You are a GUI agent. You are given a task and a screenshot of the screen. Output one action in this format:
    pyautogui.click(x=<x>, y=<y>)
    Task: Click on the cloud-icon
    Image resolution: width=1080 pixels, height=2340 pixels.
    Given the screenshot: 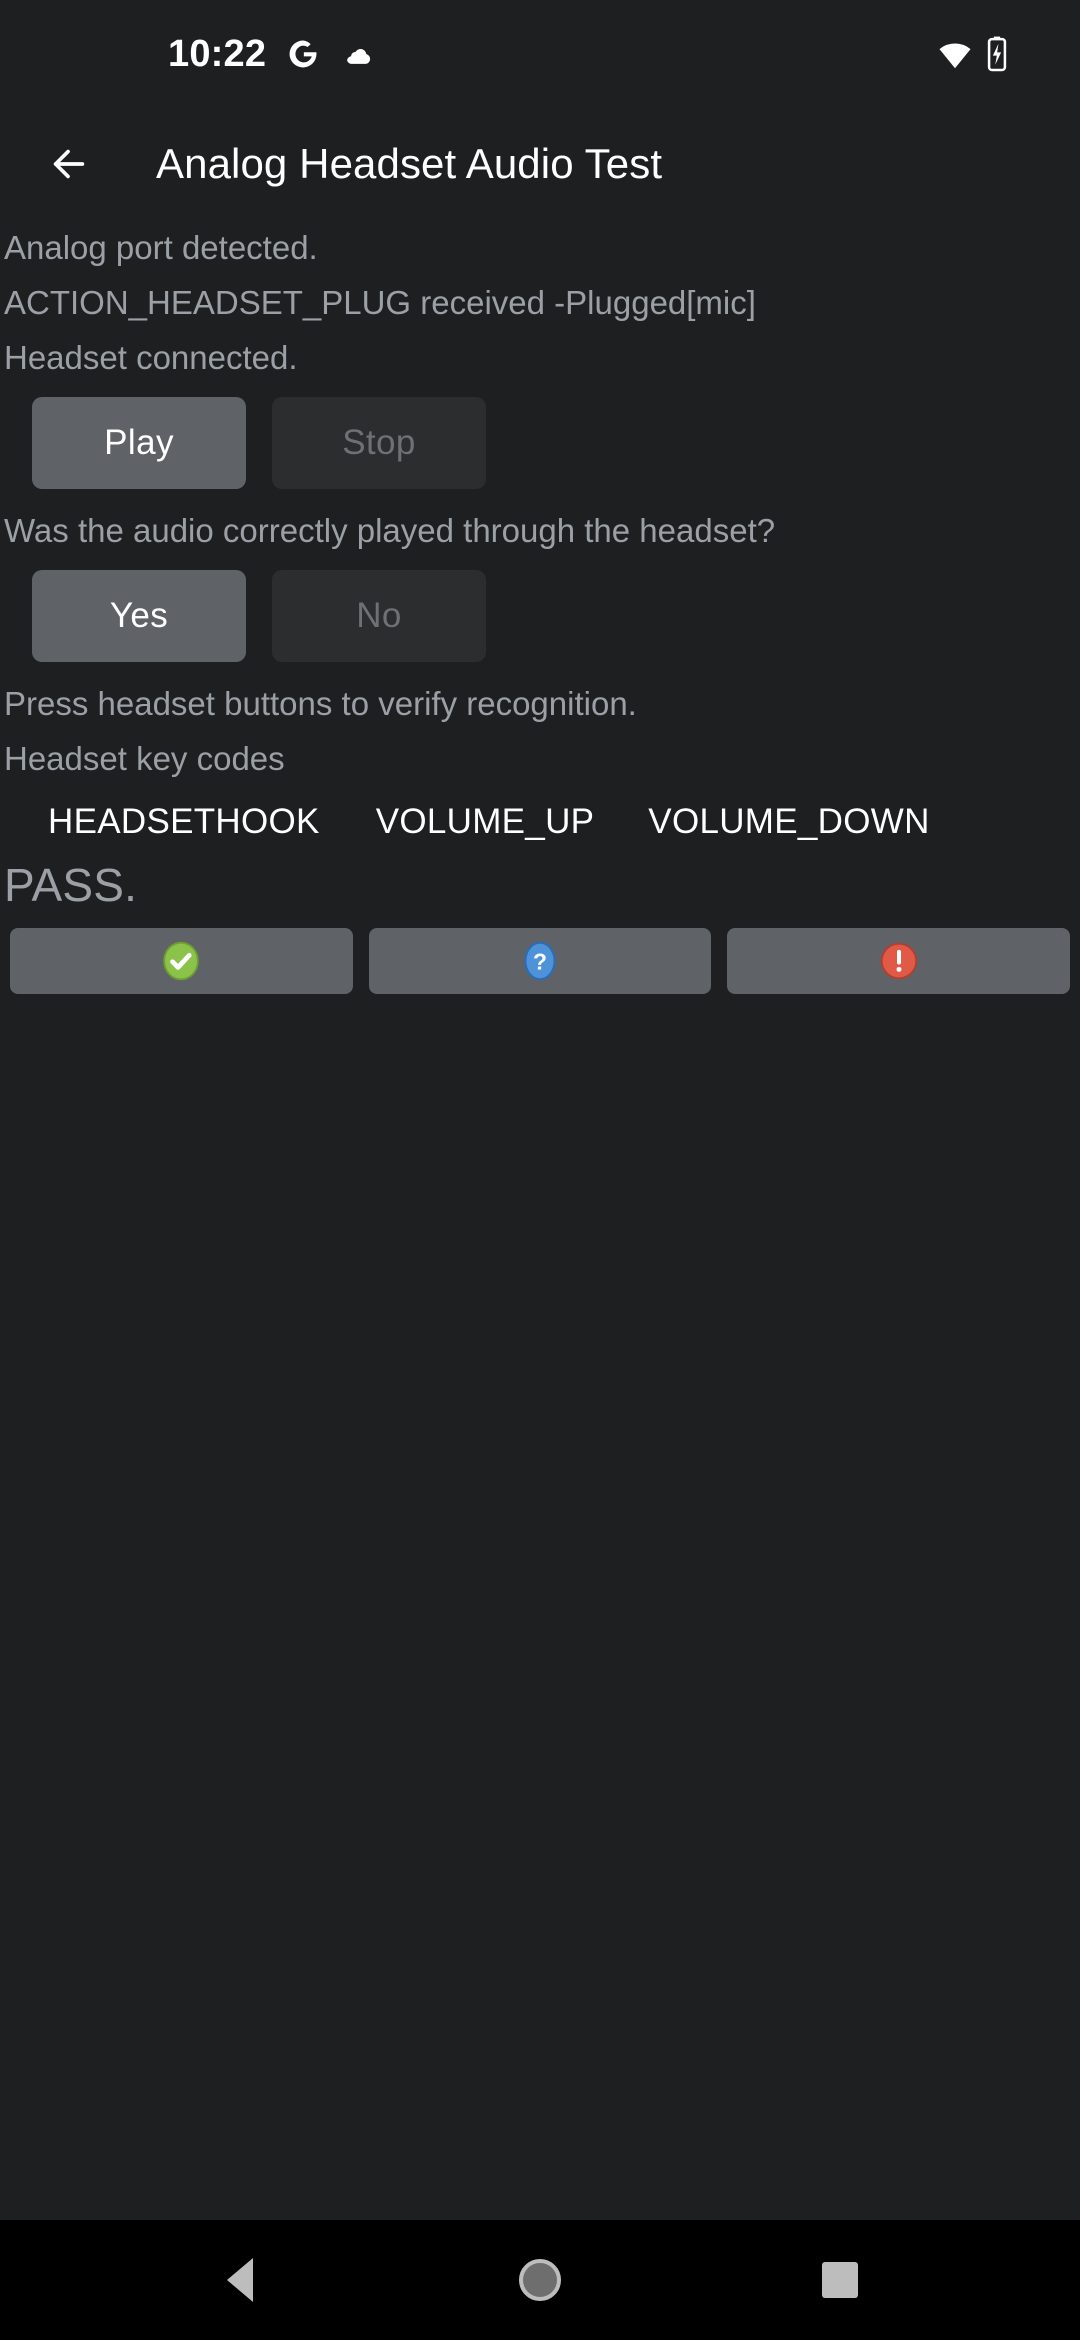 What is the action you would take?
    pyautogui.click(x=357, y=54)
    